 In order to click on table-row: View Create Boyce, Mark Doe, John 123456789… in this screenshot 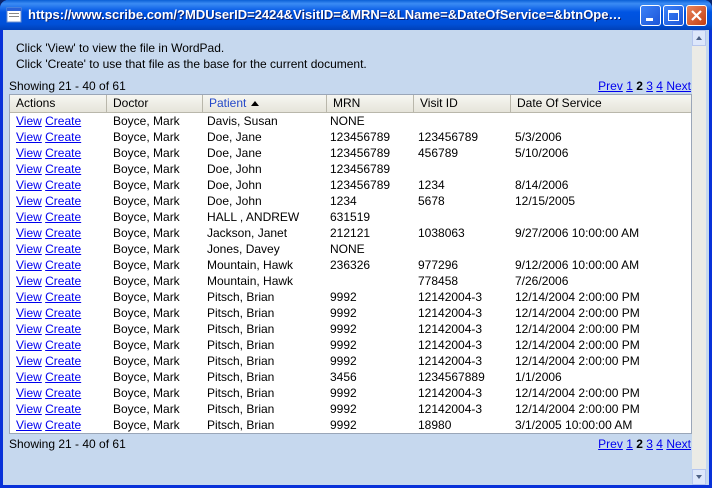, I will do `click(350, 185)`.